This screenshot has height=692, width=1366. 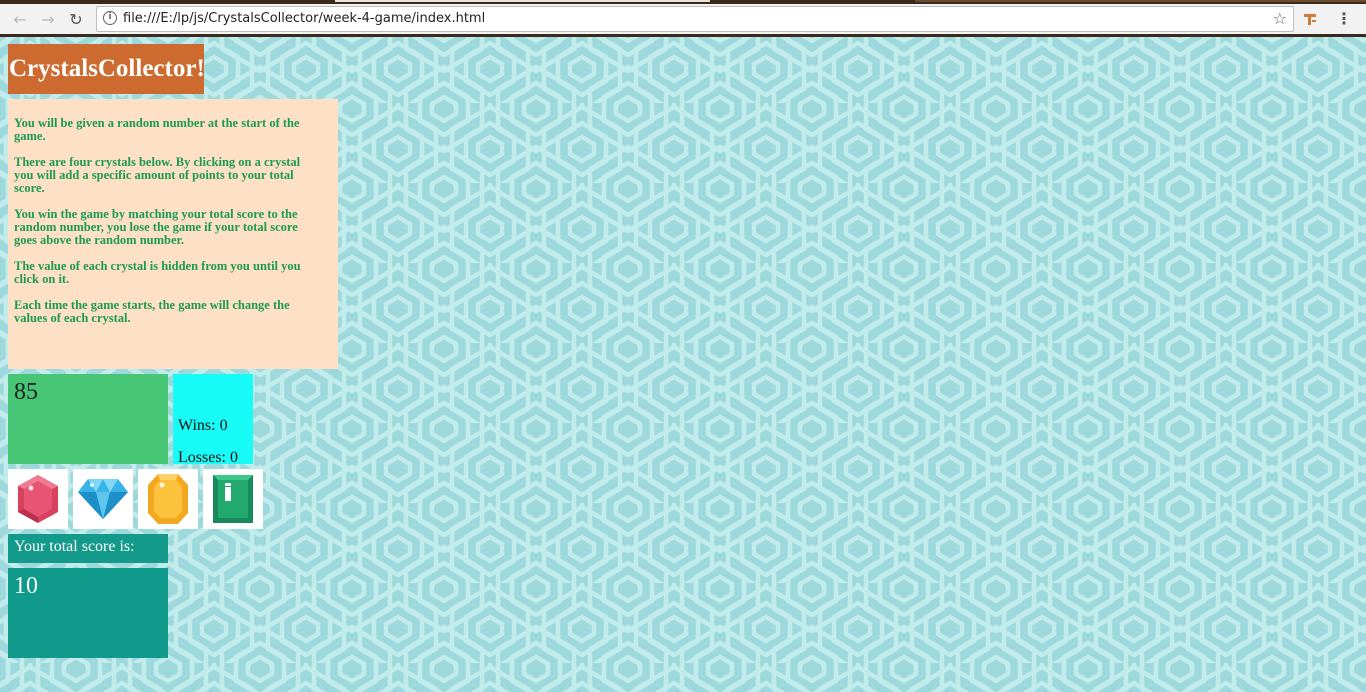 I want to click on extension-icon, so click(x=1310, y=19).